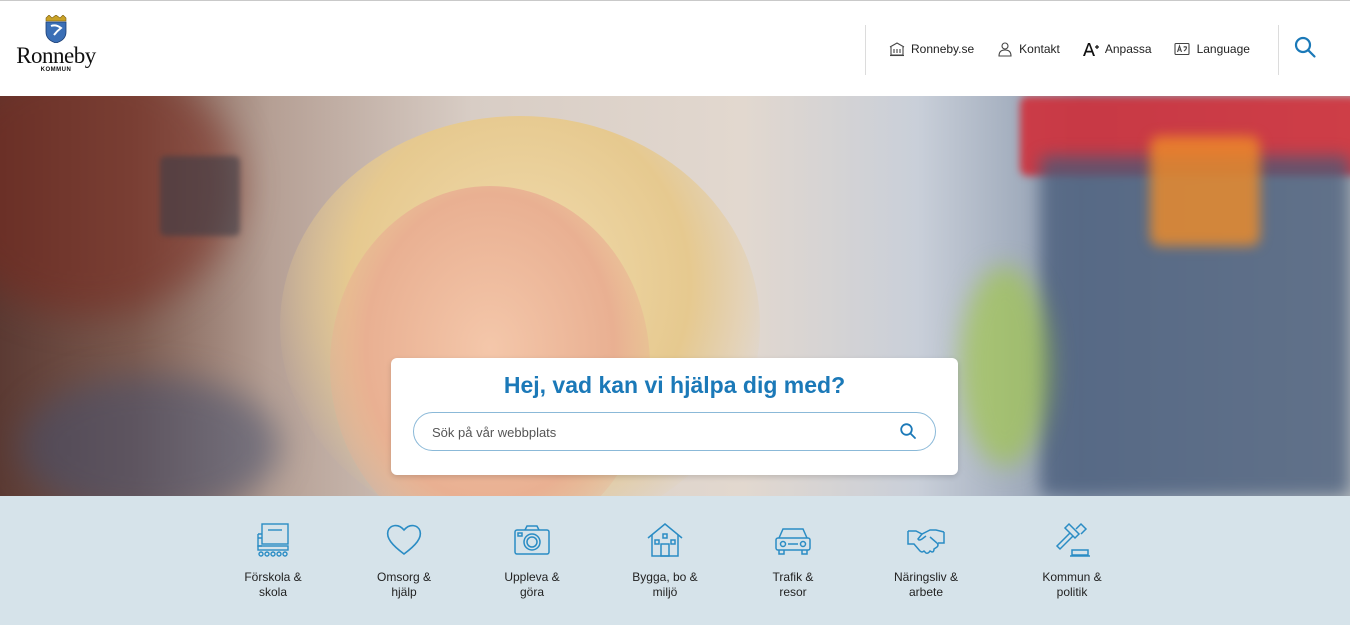  What do you see at coordinates (665, 540) in the screenshot?
I see `house-icon` at bounding box center [665, 540].